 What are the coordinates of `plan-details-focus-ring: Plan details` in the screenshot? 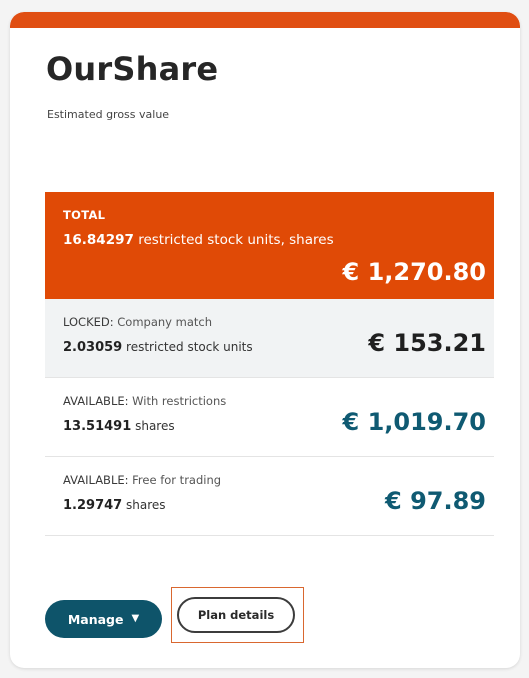 It's located at (237, 615).